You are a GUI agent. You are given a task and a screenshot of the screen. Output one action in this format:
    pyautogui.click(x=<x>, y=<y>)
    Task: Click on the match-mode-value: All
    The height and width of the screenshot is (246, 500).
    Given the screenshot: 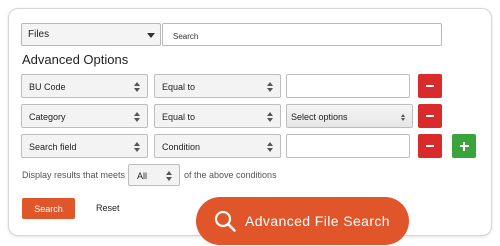 What is the action you would take?
    pyautogui.click(x=142, y=176)
    